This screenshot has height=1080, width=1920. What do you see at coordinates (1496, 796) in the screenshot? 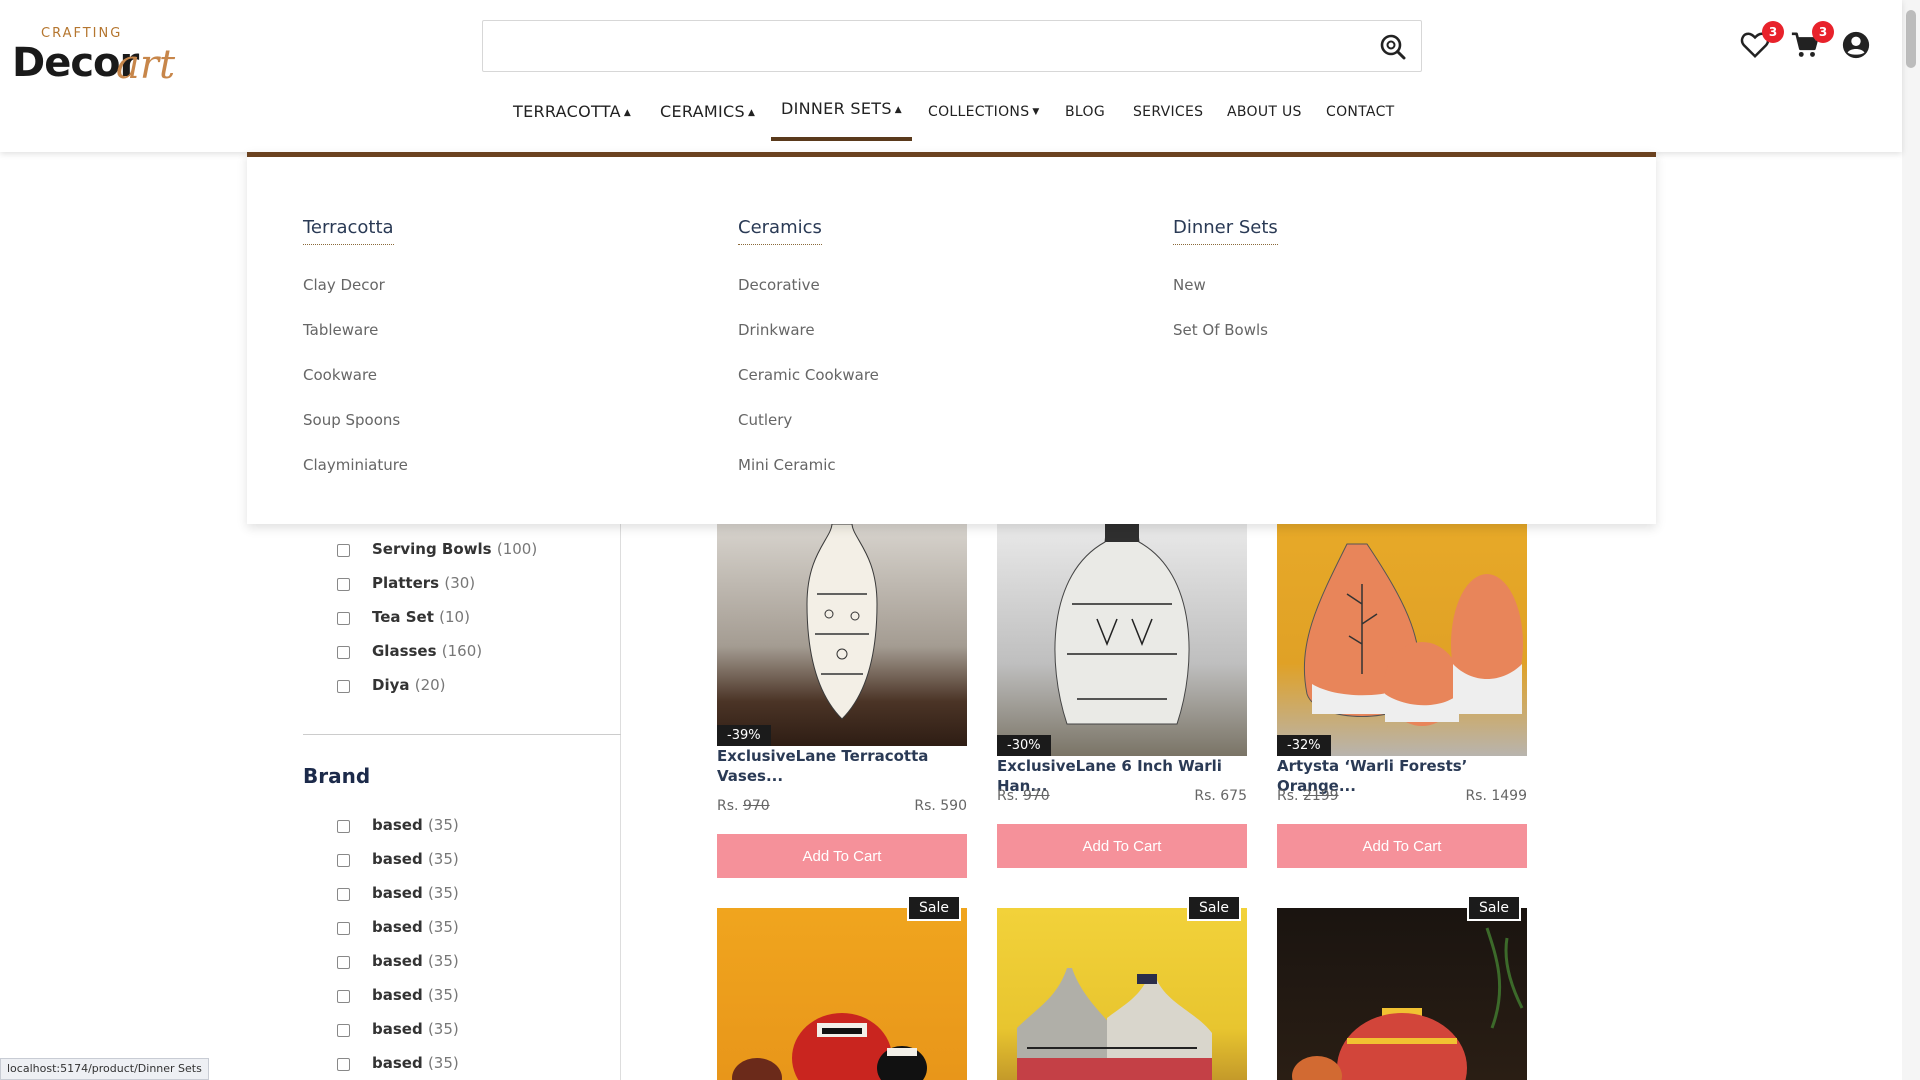
I see `sale-price: Rs. 1499` at bounding box center [1496, 796].